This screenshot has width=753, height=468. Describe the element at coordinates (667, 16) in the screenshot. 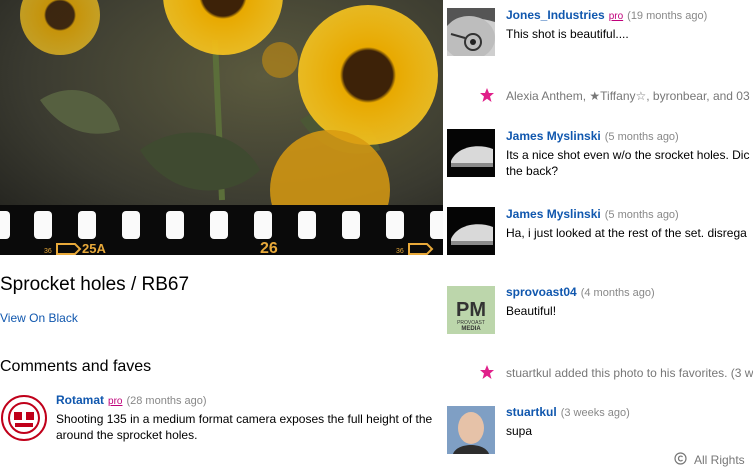

I see `comment-time: (19 months ago)` at that location.